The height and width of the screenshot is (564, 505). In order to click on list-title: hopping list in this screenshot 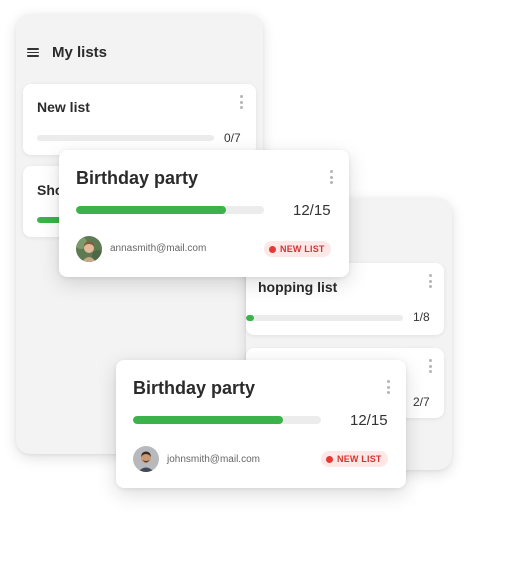, I will do `click(298, 287)`.